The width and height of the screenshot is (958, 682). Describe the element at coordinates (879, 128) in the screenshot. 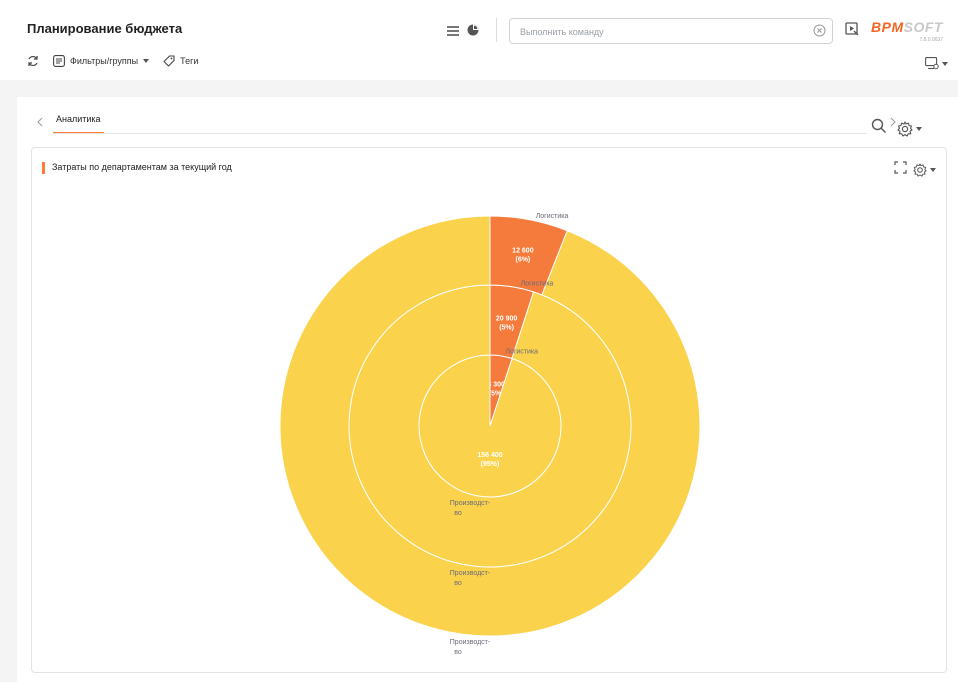

I see `search-icon` at that location.